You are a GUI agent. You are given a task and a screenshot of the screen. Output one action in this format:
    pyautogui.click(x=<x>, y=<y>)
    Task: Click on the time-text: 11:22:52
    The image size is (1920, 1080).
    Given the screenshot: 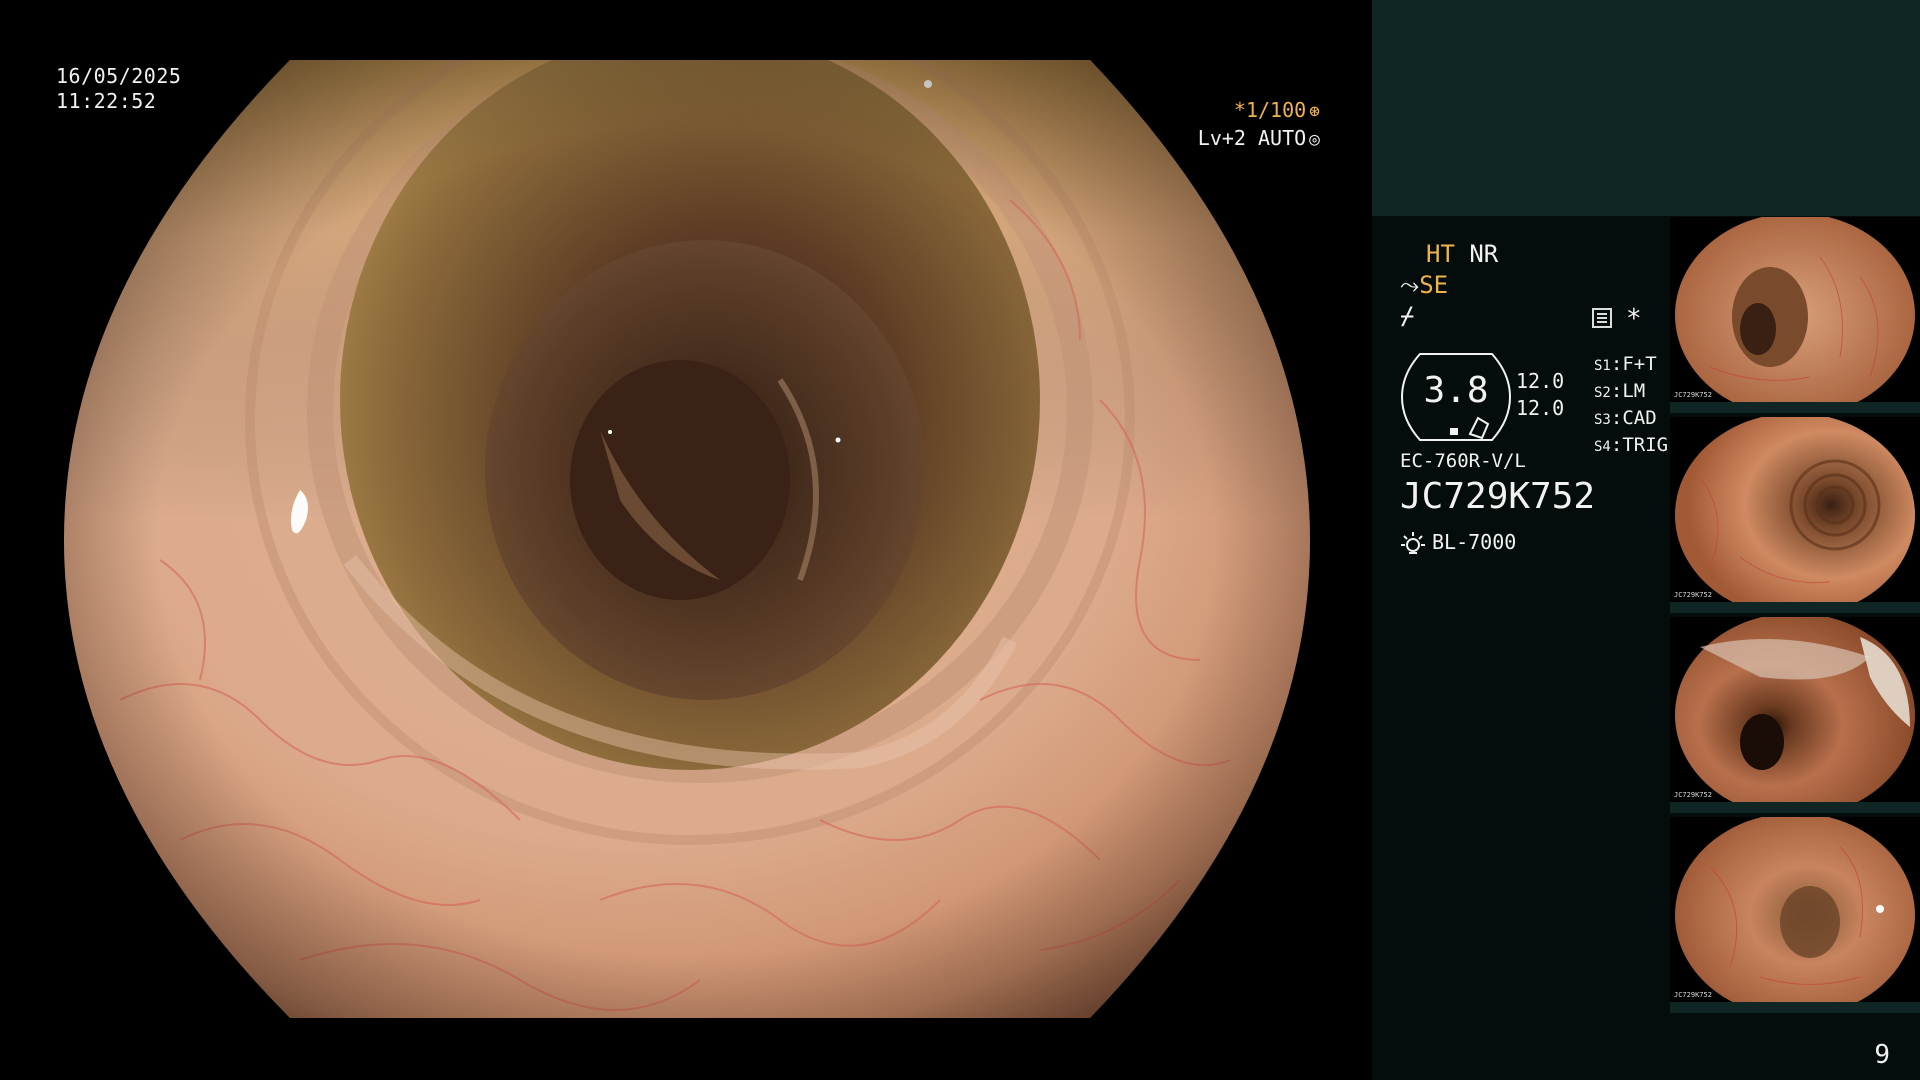 What is the action you would take?
    pyautogui.click(x=106, y=101)
    